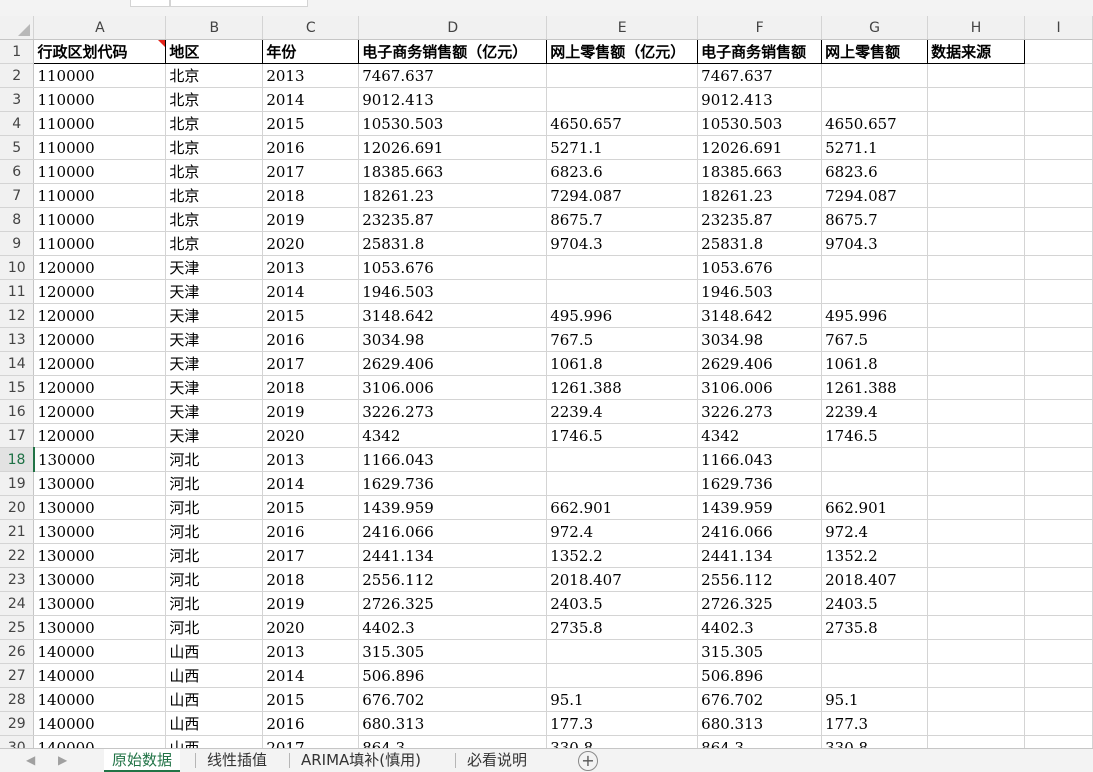  What do you see at coordinates (622, 699) in the screenshot?
I see `cell-e: 95.1` at bounding box center [622, 699].